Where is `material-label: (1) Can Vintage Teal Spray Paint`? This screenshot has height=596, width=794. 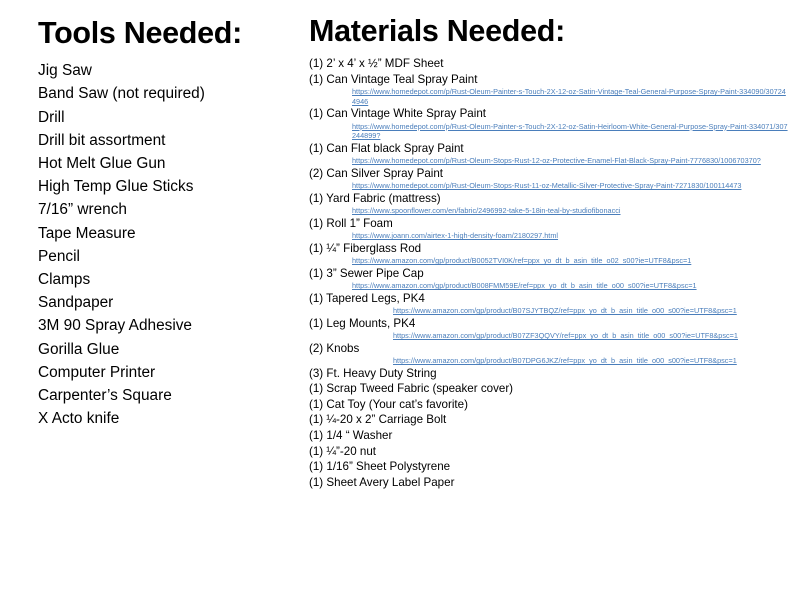 material-label: (1) Can Vintage Teal Spray Paint is located at coordinates (393, 79).